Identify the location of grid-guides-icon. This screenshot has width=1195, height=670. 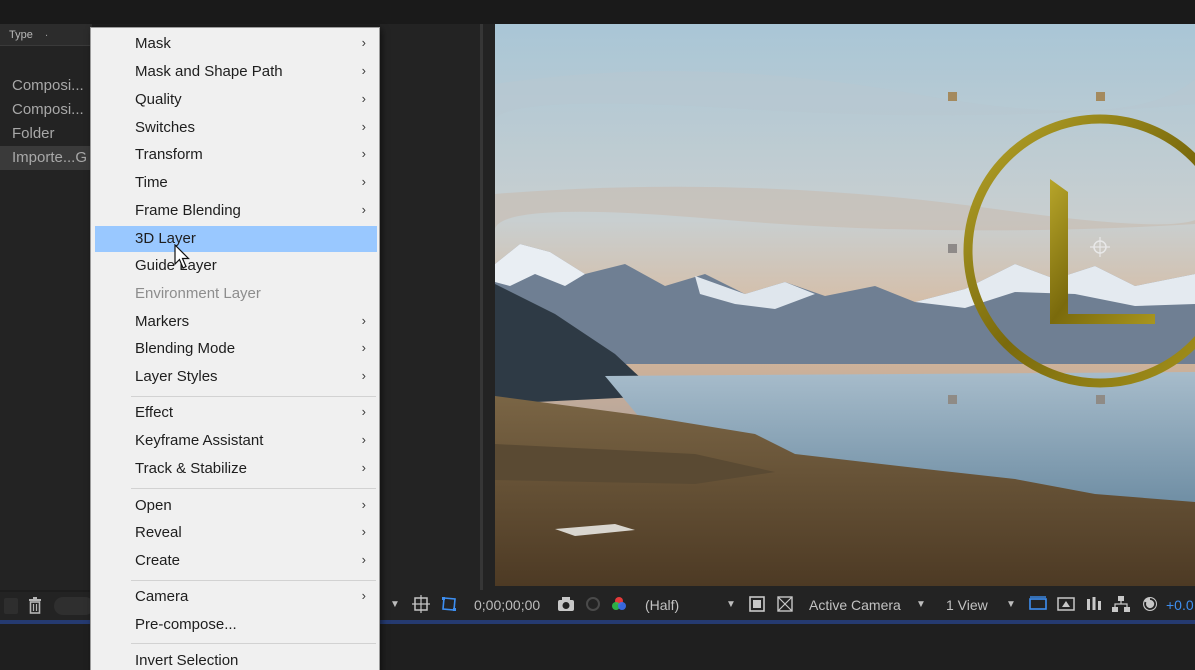
(421, 604).